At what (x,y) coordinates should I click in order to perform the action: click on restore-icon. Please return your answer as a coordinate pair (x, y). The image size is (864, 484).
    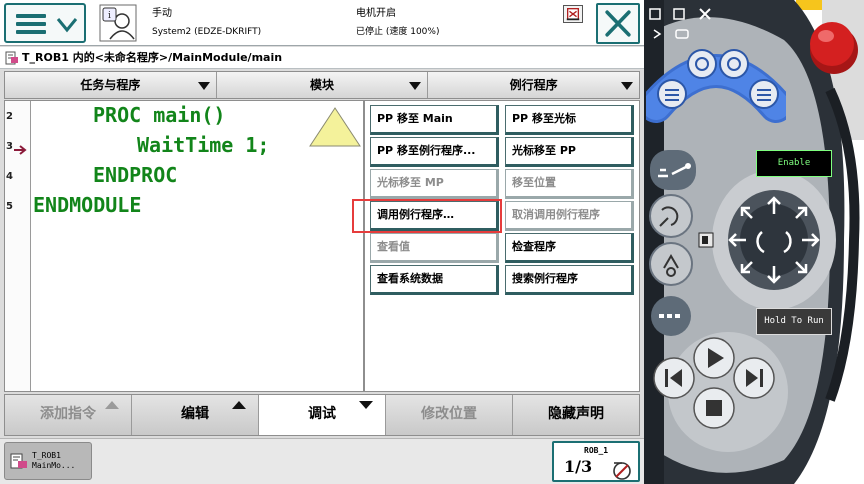
    Looking at the image, I should click on (655, 14).